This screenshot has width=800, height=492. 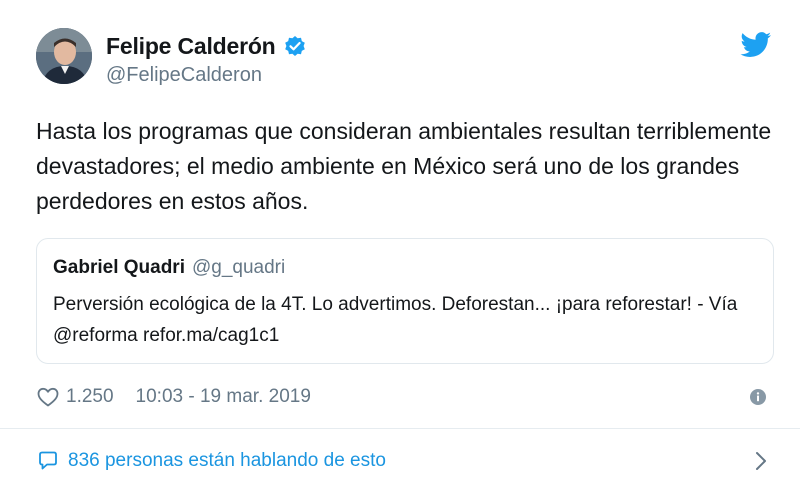 What do you see at coordinates (64, 56) in the screenshot?
I see `avatar` at bounding box center [64, 56].